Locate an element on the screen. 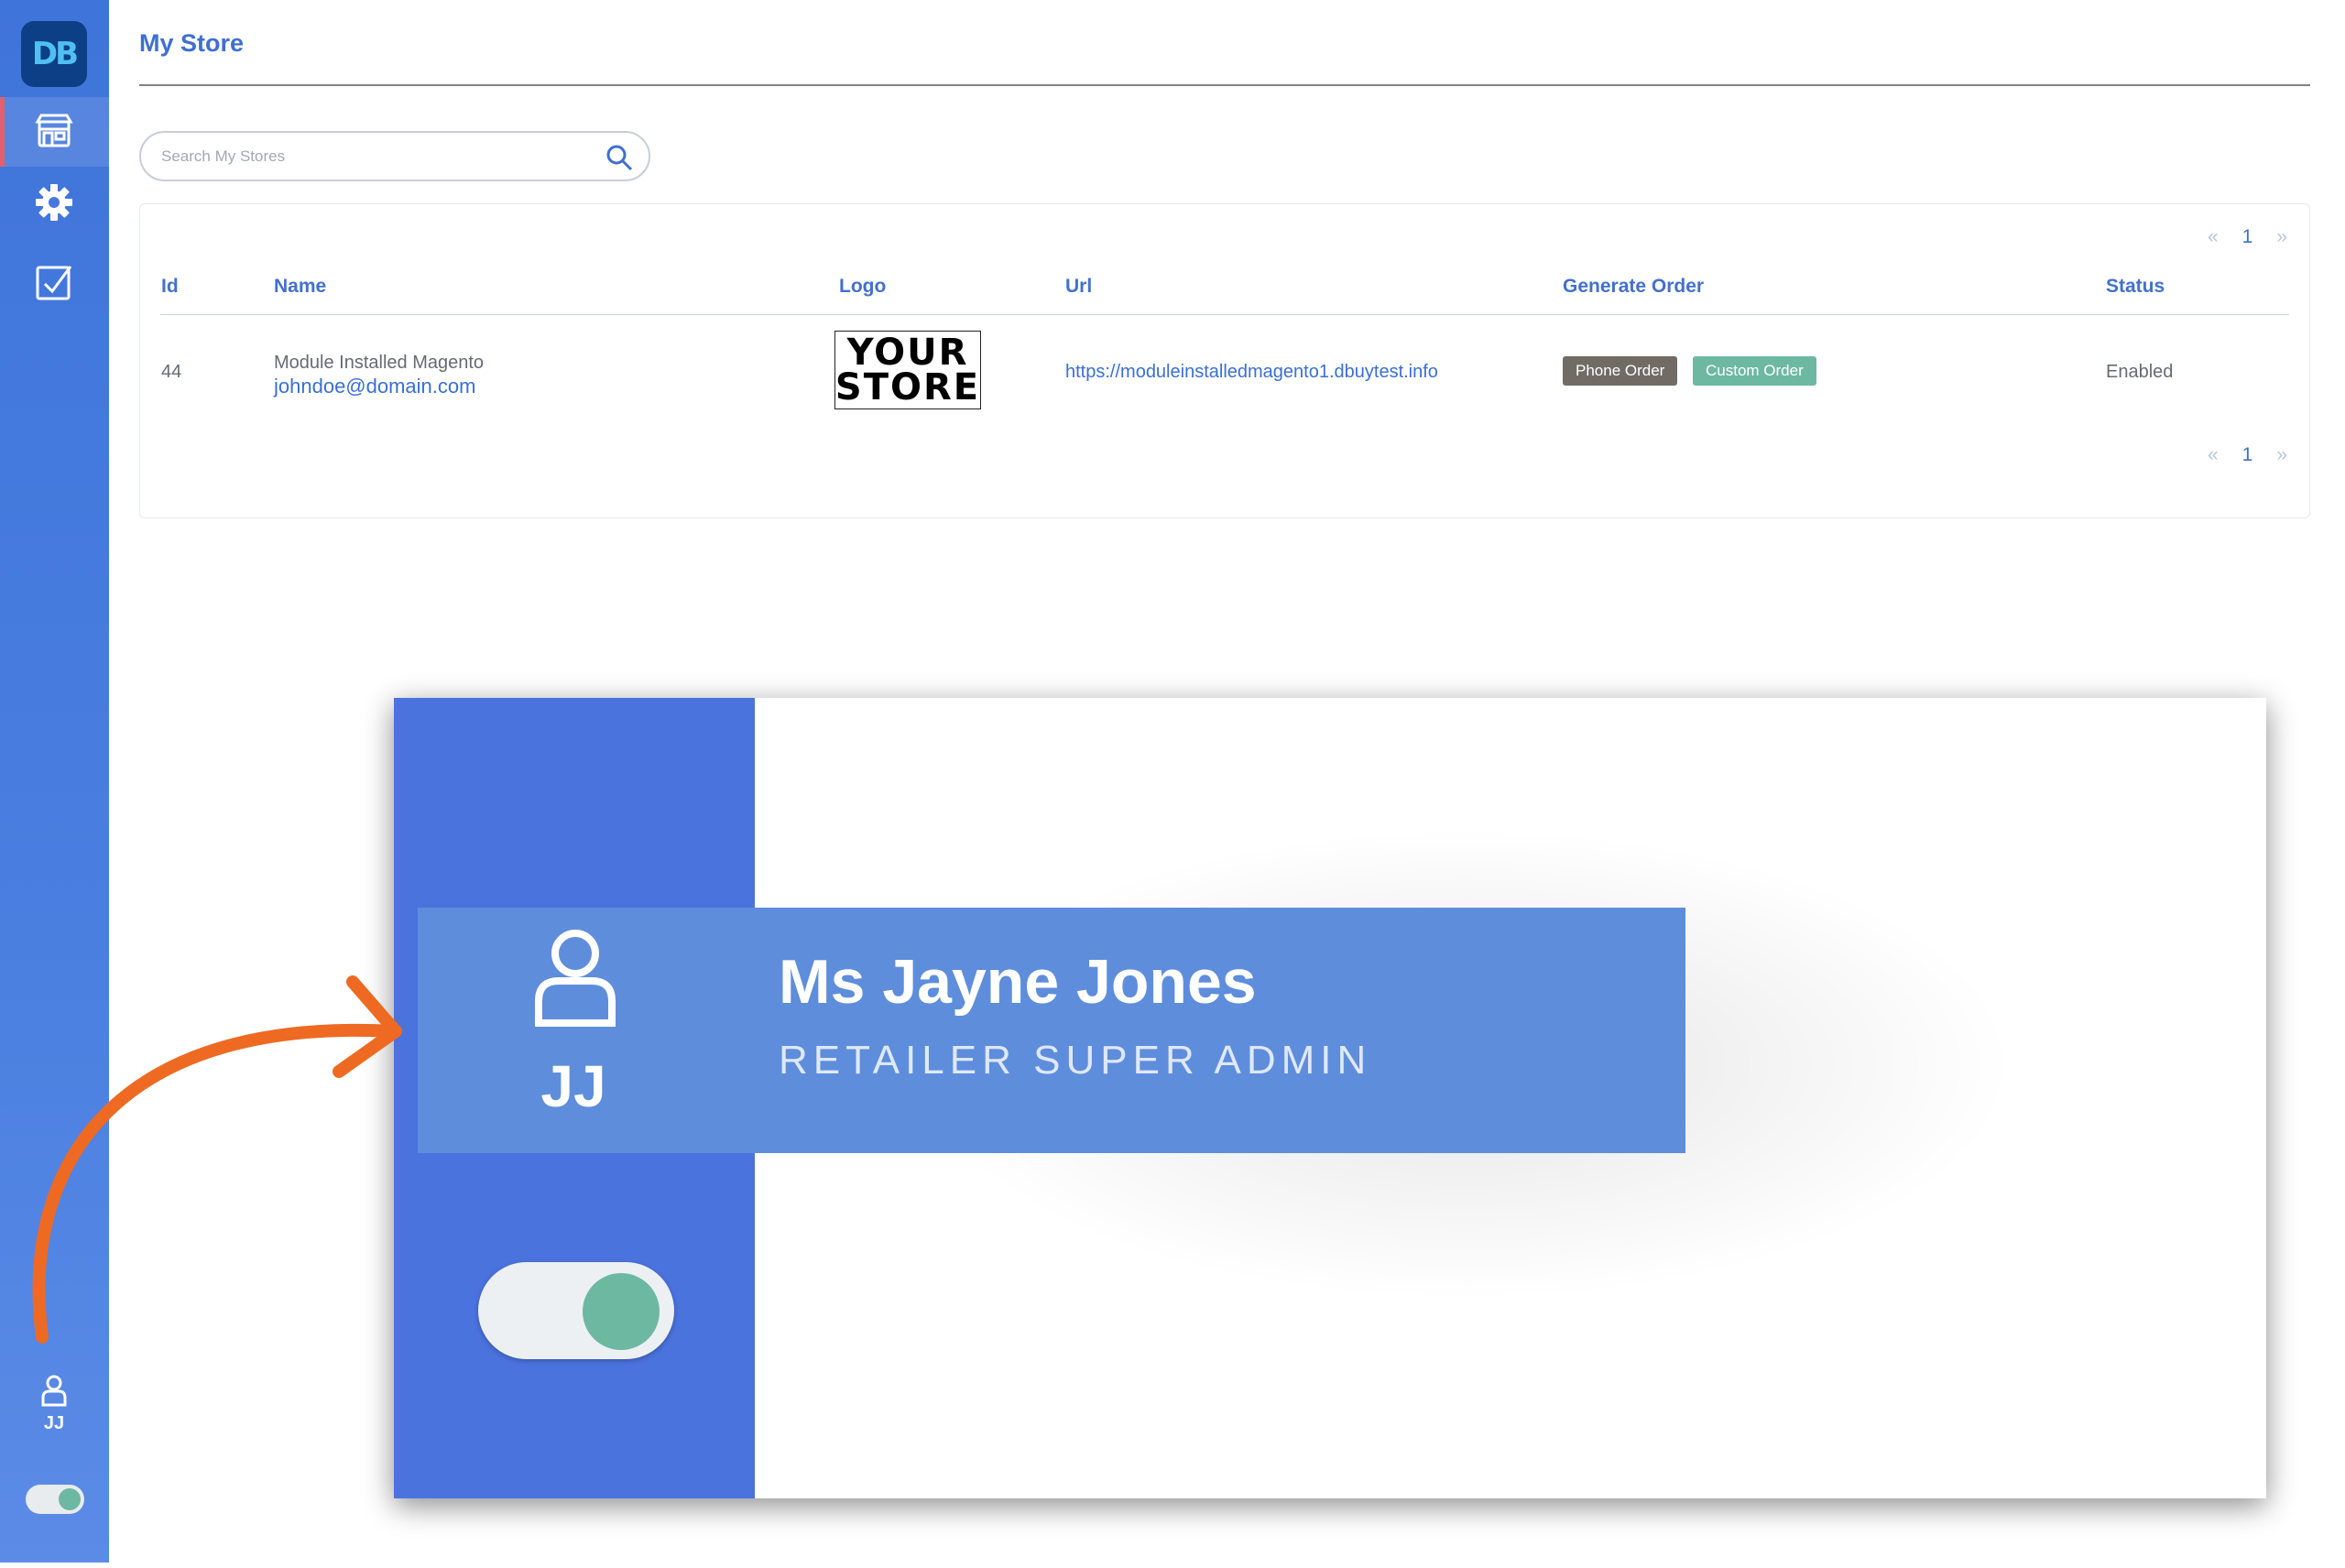 The width and height of the screenshot is (2345, 1568). pagination-bottom: « 1 » is located at coordinates (2247, 455).